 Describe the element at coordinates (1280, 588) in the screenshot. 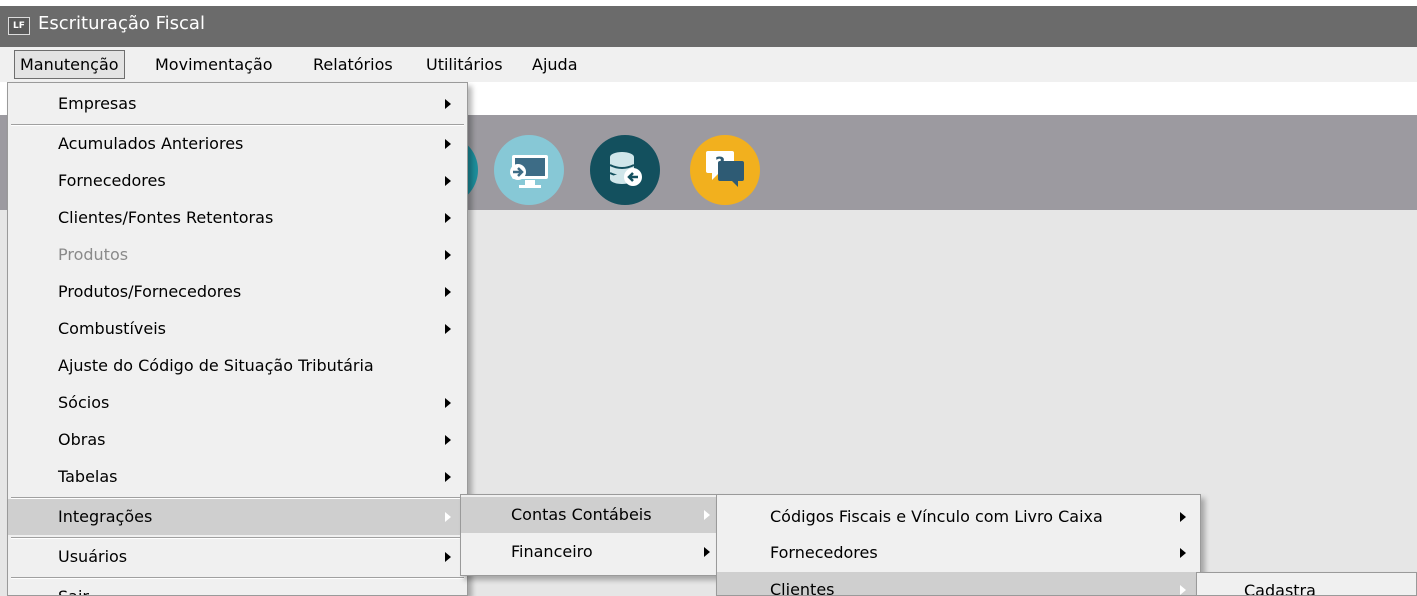

I see `menu-item-label: Cadastra` at that location.